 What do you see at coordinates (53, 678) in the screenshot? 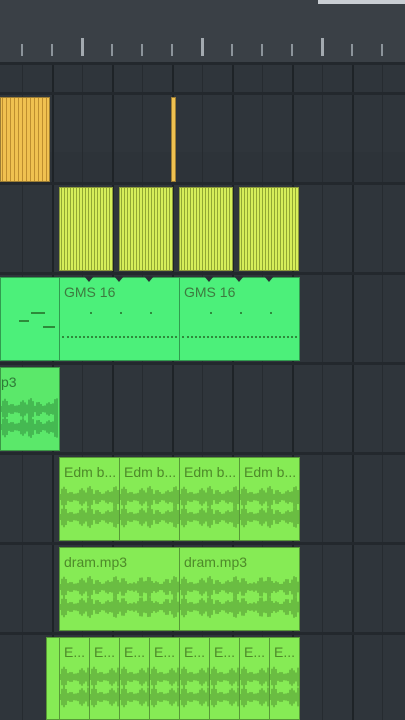
I see `audio-clip-edge` at bounding box center [53, 678].